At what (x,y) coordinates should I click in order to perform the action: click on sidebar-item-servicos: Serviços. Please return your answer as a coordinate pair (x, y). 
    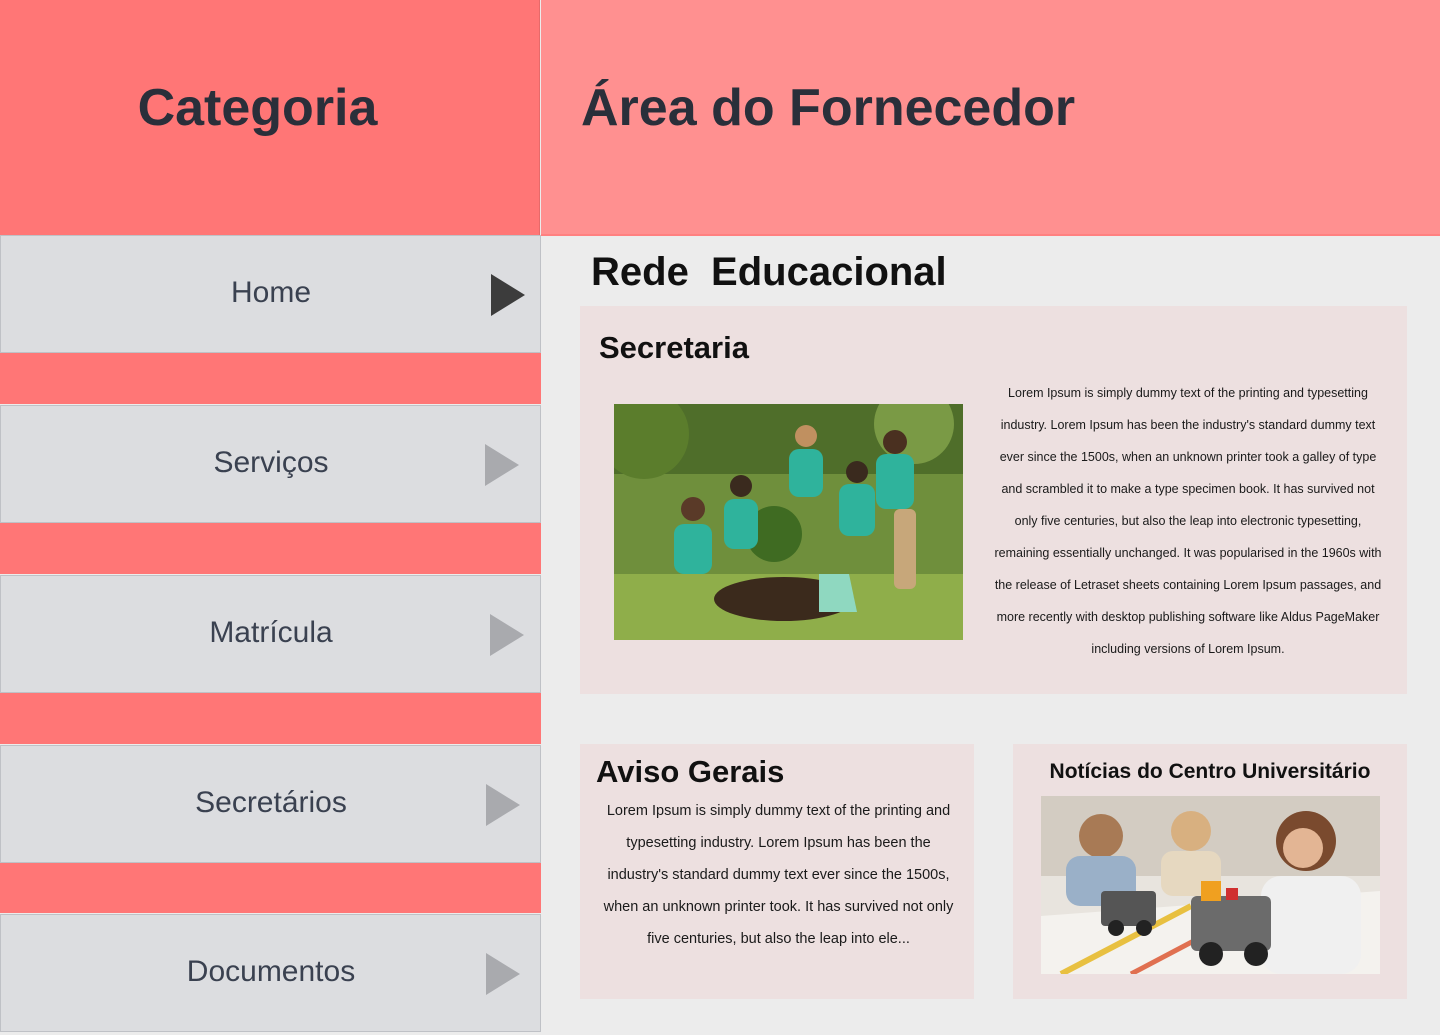
    Looking at the image, I should click on (270, 464).